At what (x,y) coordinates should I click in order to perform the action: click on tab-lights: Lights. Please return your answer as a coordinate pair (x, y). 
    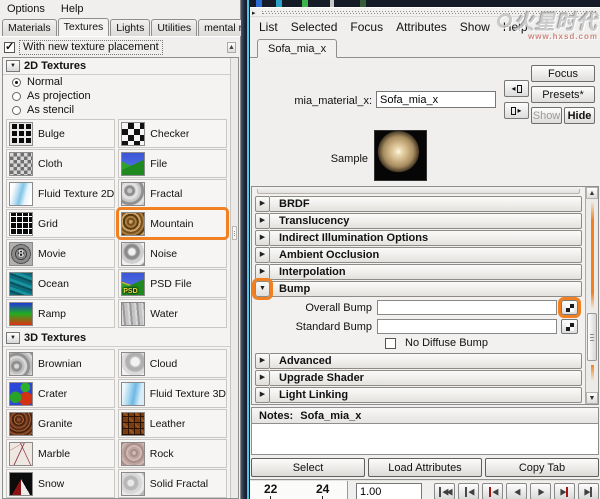
    Looking at the image, I should click on (130, 27).